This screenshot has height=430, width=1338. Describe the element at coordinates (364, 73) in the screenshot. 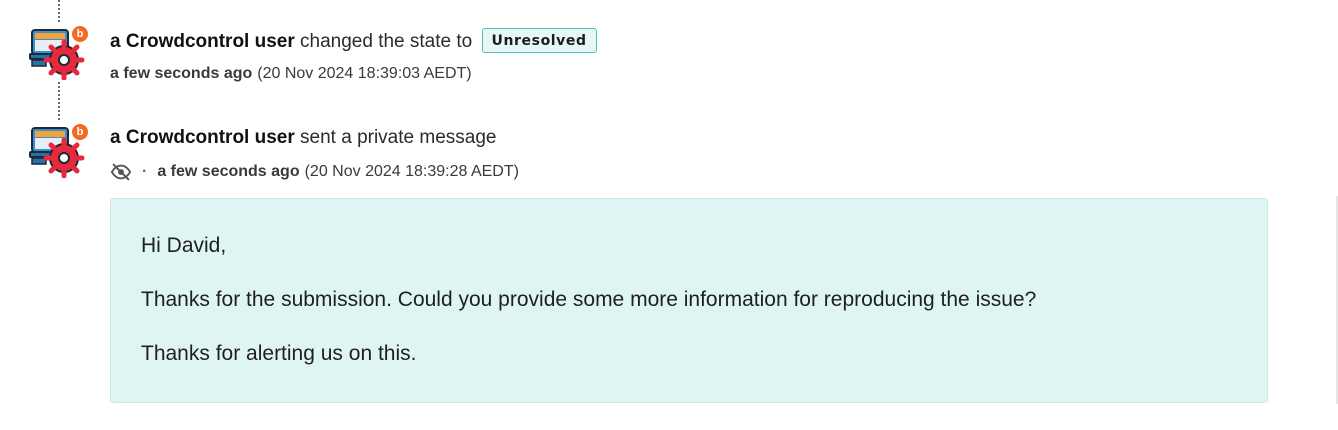

I see `time-absolute: (20 Nov 2024 18:39:03 AEDT)` at that location.